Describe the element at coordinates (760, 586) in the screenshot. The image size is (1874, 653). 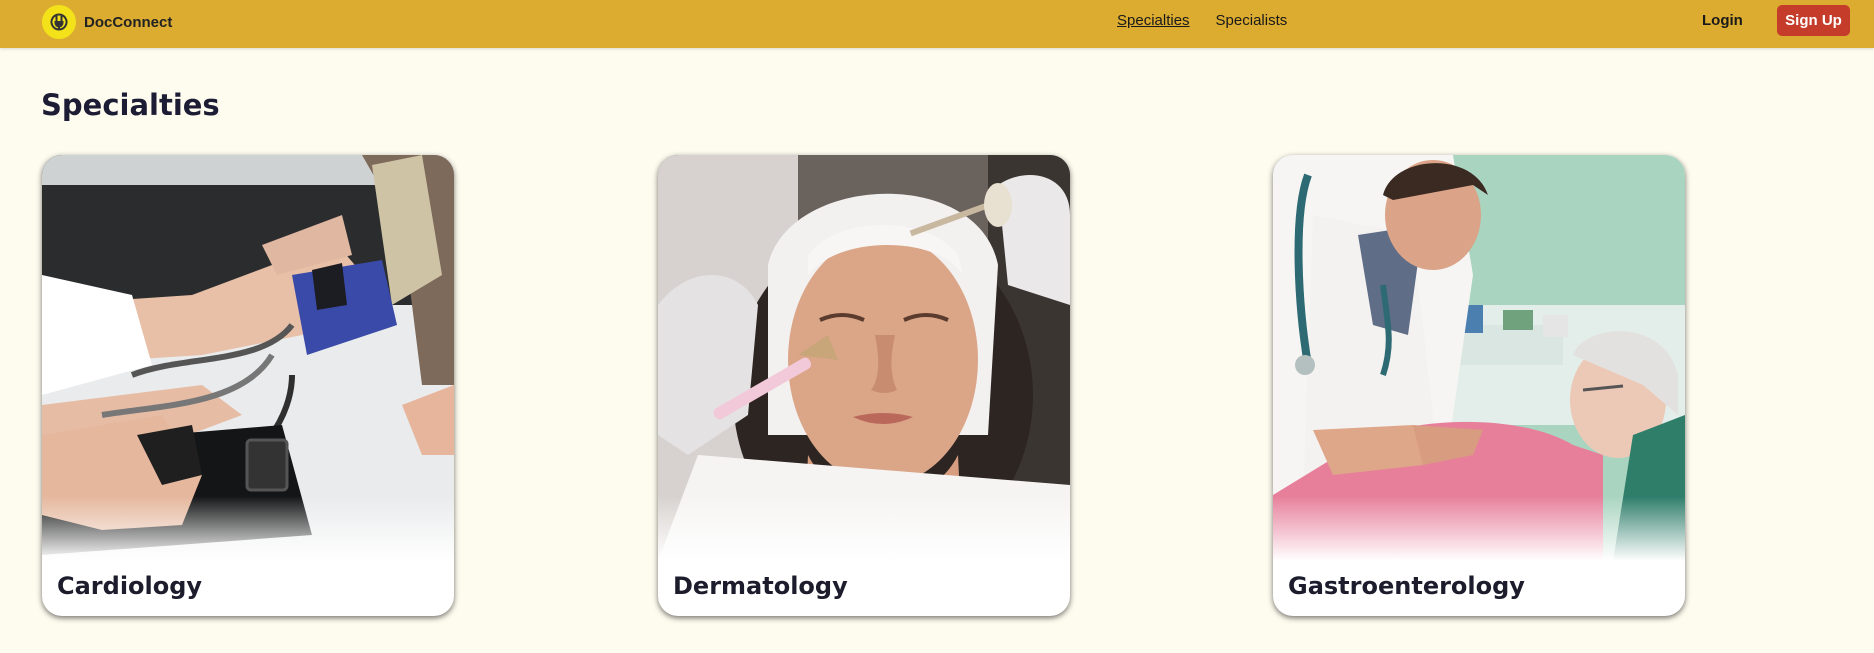
I see `specialty-card-label: Dermatology` at that location.